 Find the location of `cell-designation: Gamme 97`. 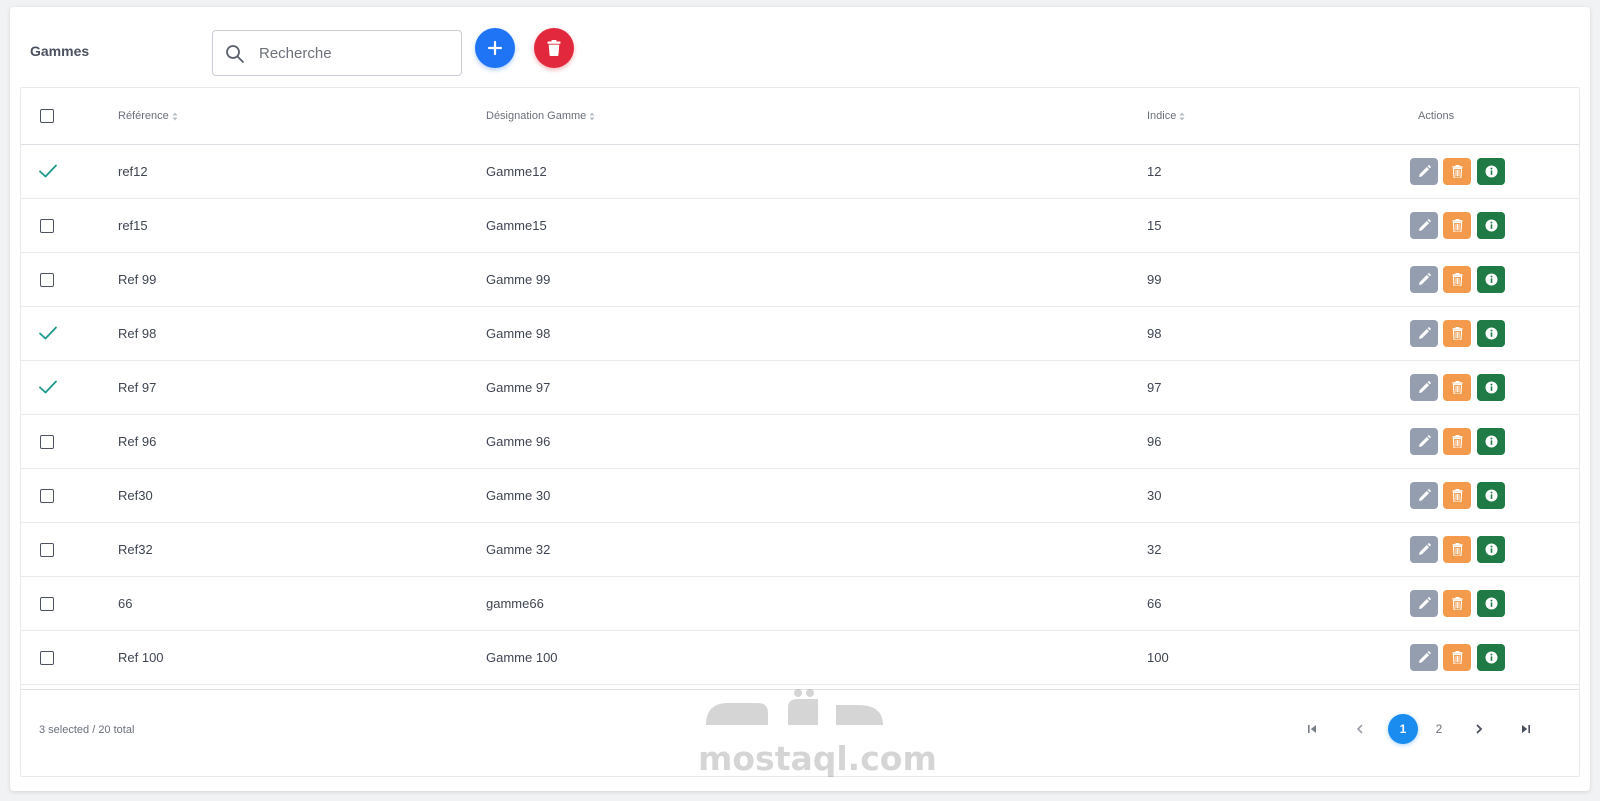

cell-designation: Gamme 97 is located at coordinates (518, 387).